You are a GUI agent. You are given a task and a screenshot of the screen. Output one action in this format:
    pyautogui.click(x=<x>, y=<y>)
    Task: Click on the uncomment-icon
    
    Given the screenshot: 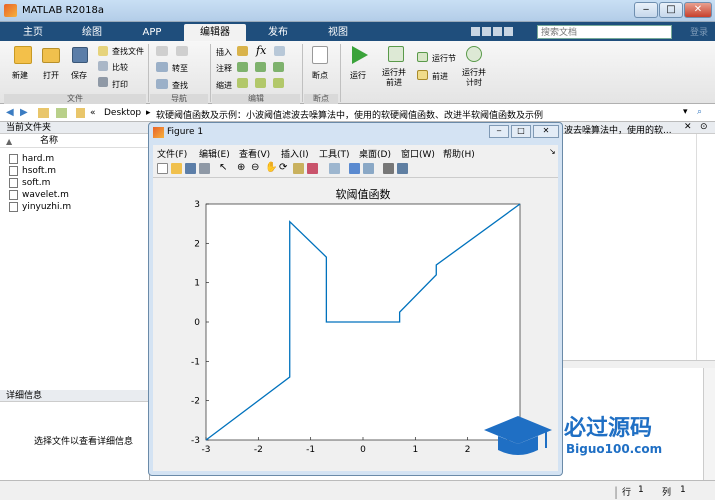 What is the action you would take?
    pyautogui.click(x=260, y=67)
    